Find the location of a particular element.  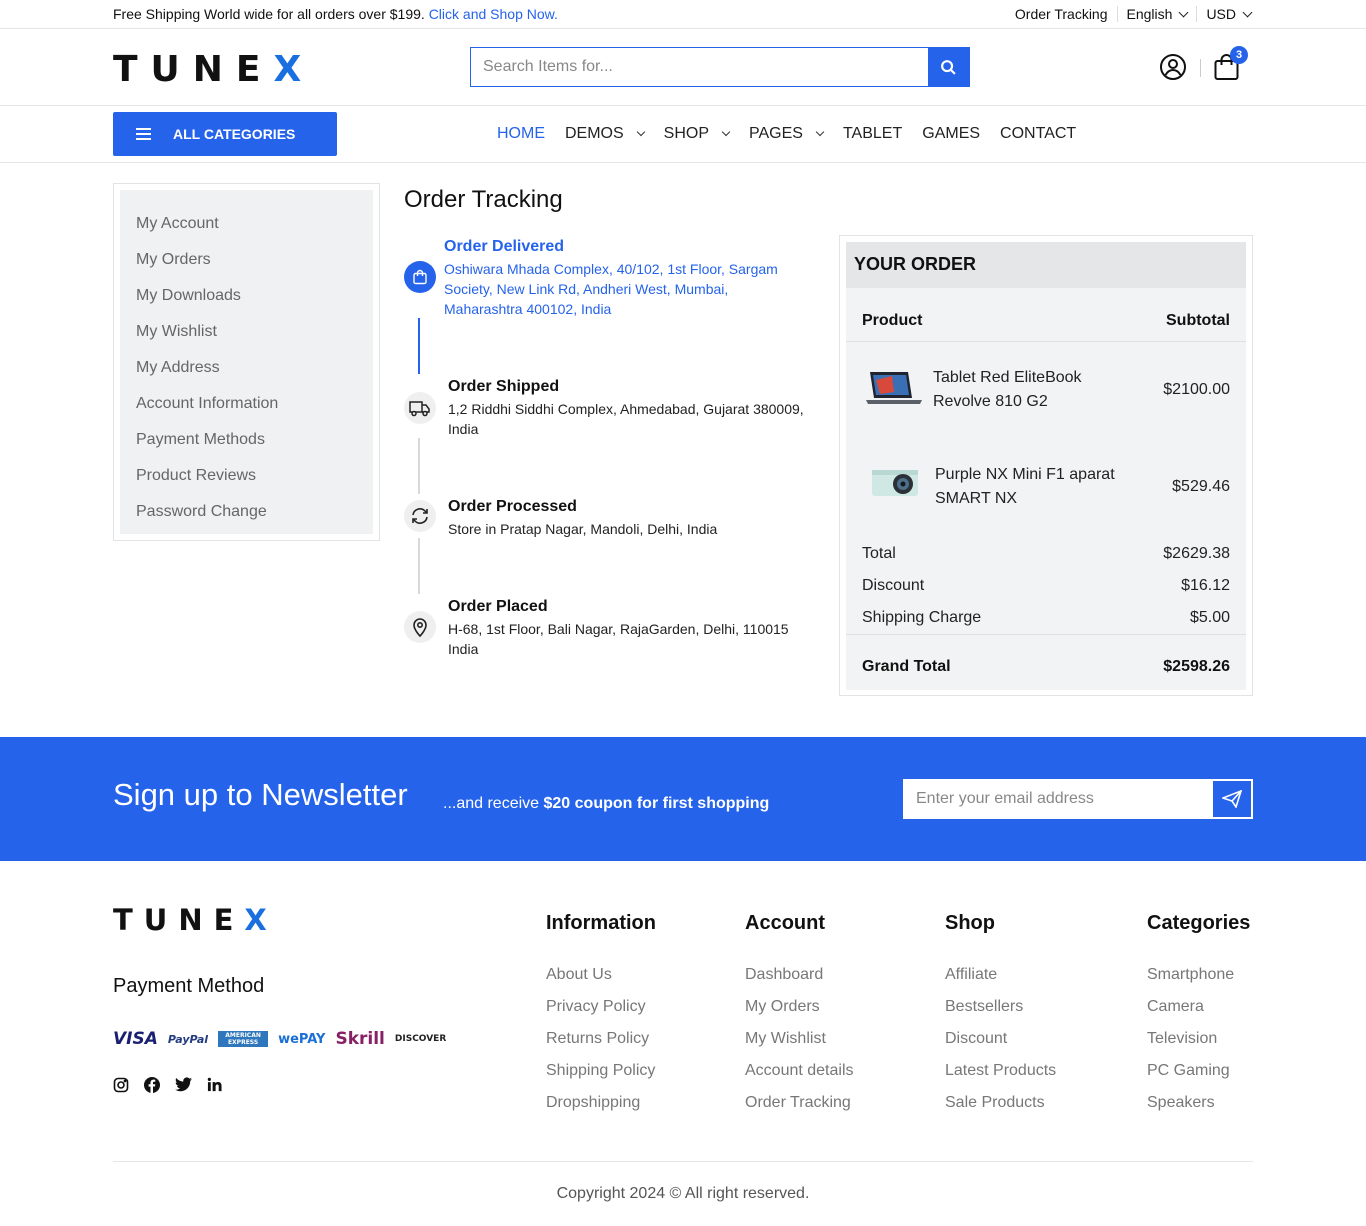

sidebar-item-password-change: Password Change is located at coordinates (246, 512).